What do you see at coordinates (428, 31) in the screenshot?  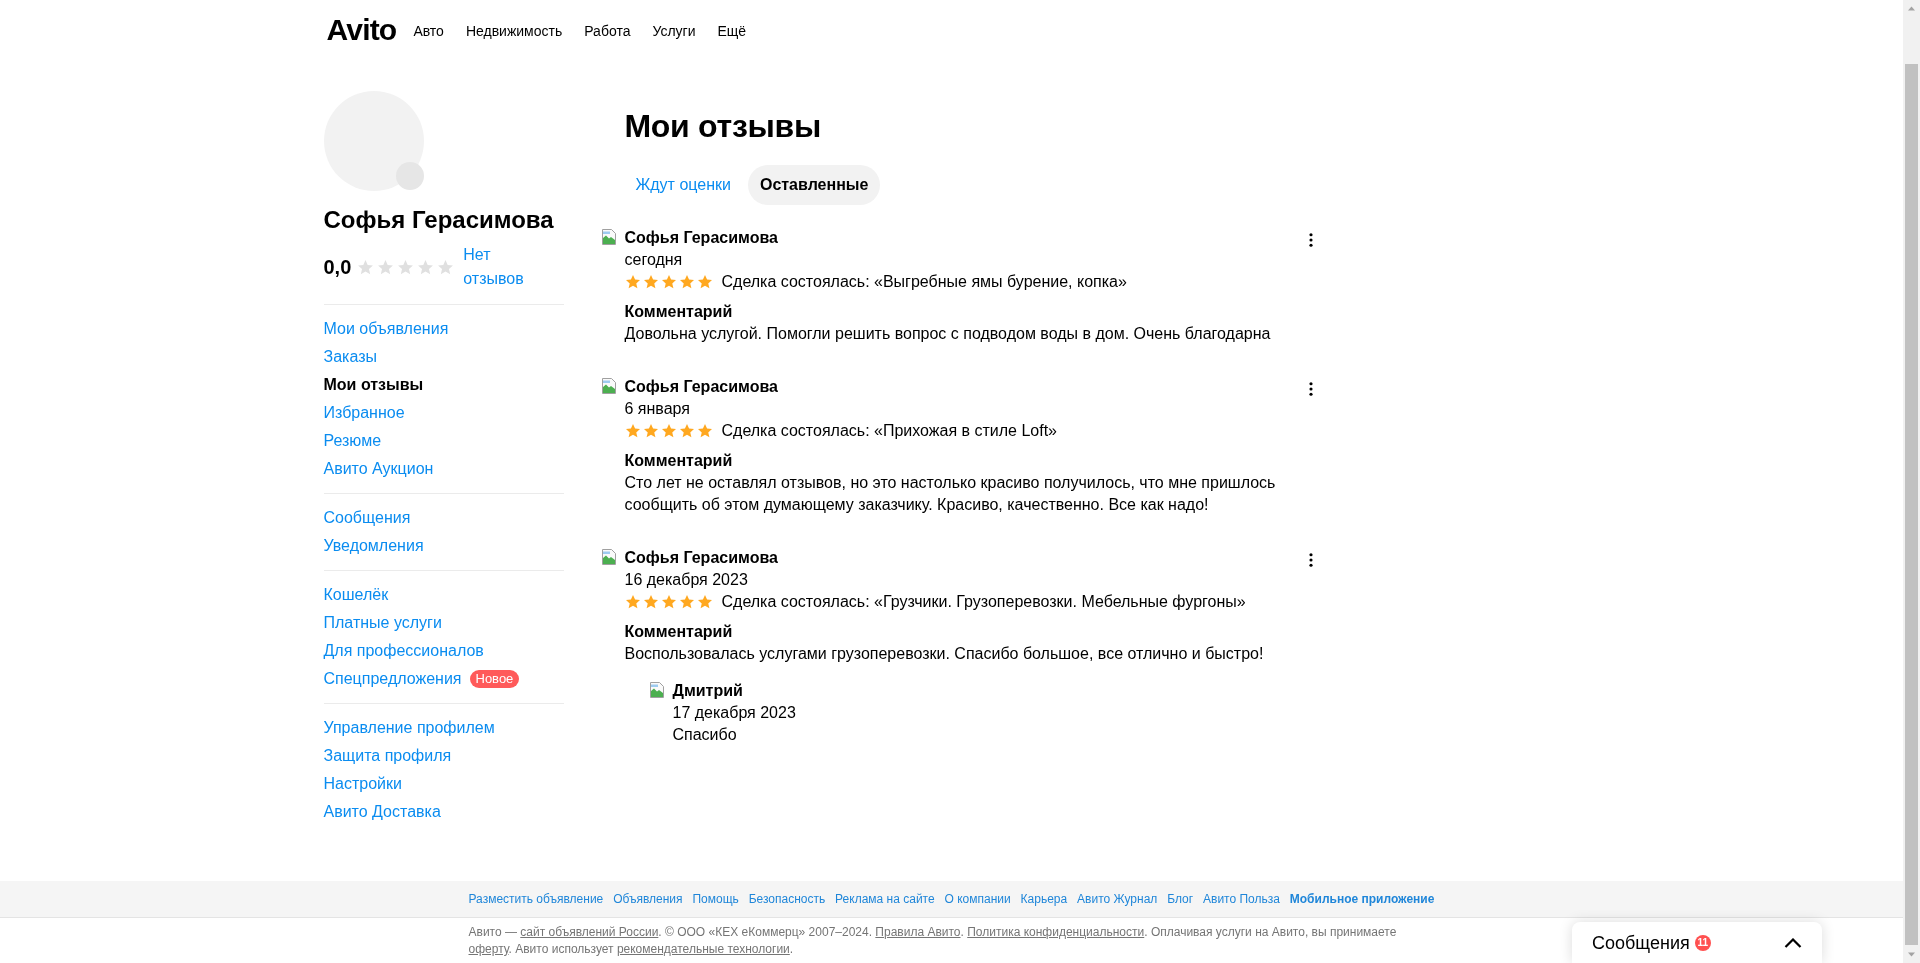 I see `nav-link: Авто` at bounding box center [428, 31].